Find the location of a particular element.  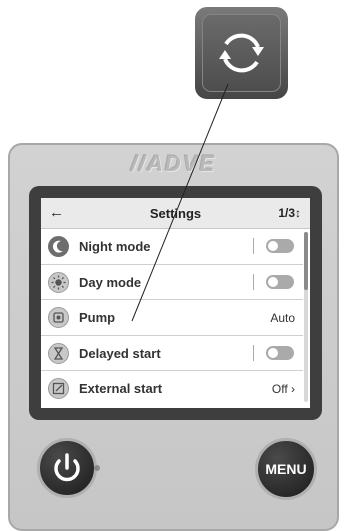

screen-header: ← Settings 1/3↕ is located at coordinates (175, 213).